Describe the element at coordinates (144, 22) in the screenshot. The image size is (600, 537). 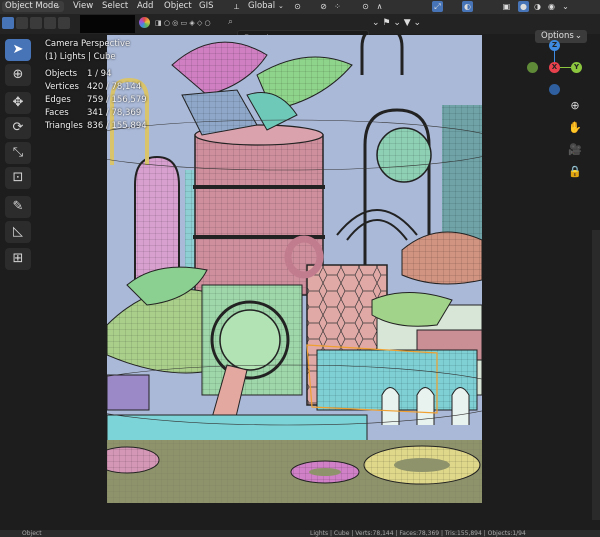
I see `filter-icon` at that location.